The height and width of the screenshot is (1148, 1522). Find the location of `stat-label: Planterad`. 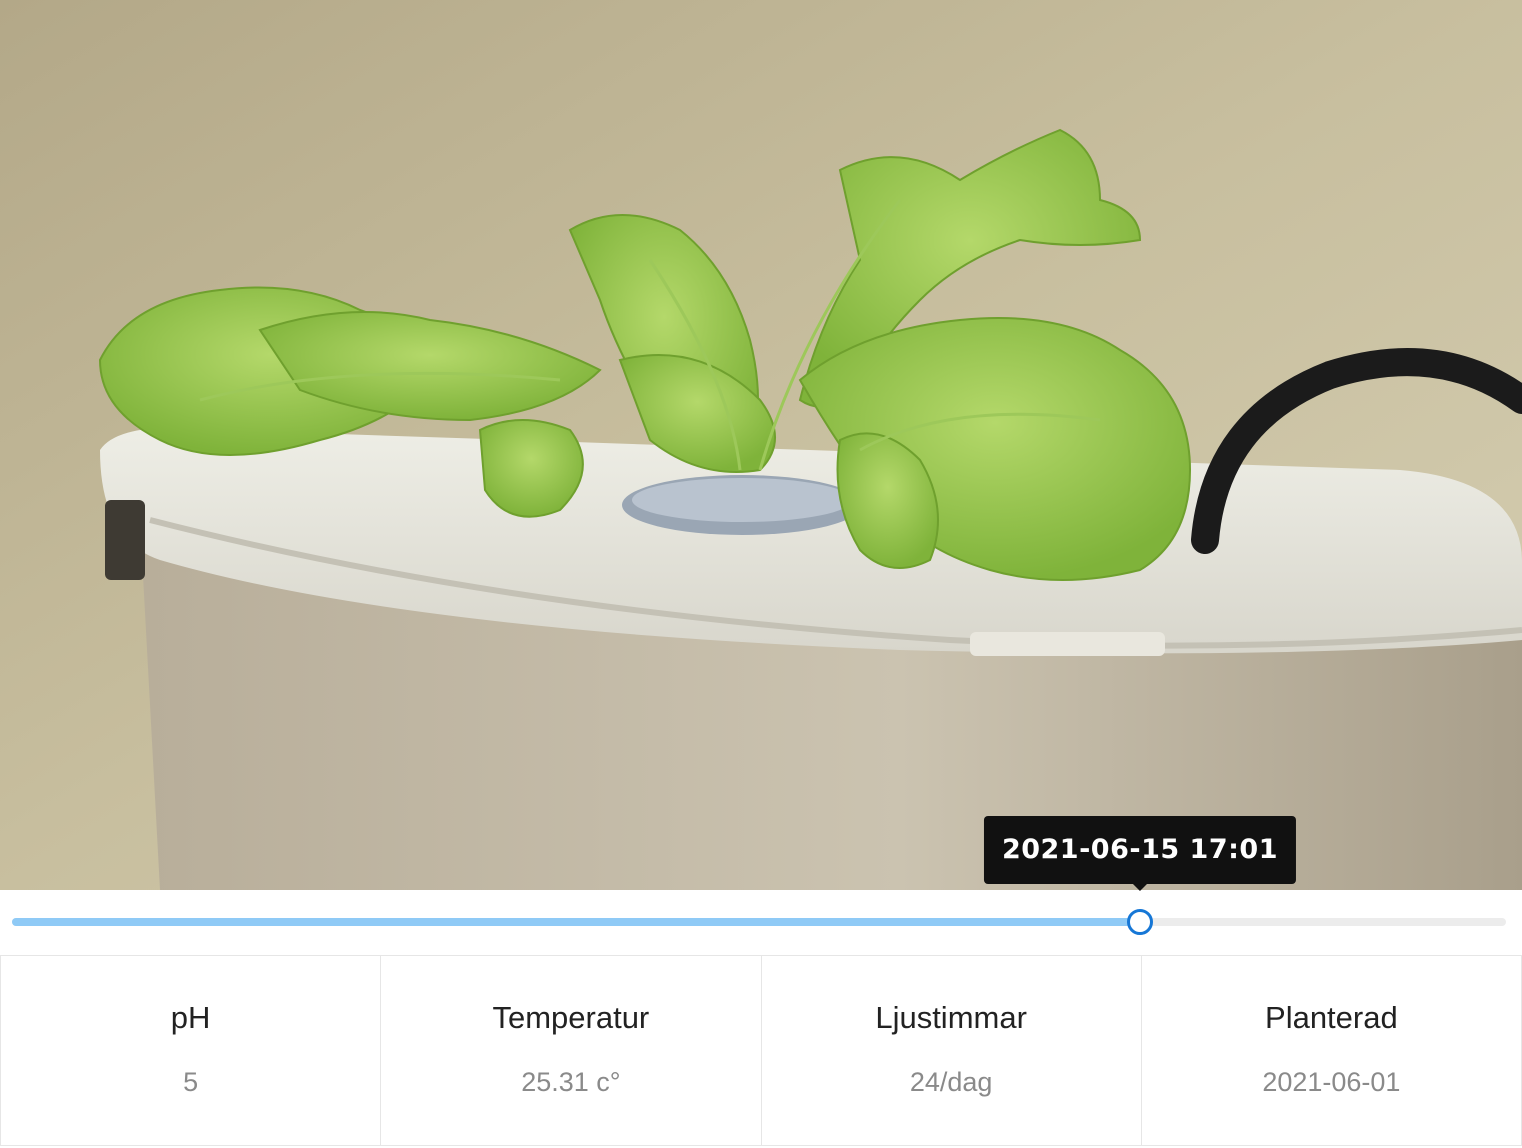

stat-label: Planterad is located at coordinates (1331, 1017).